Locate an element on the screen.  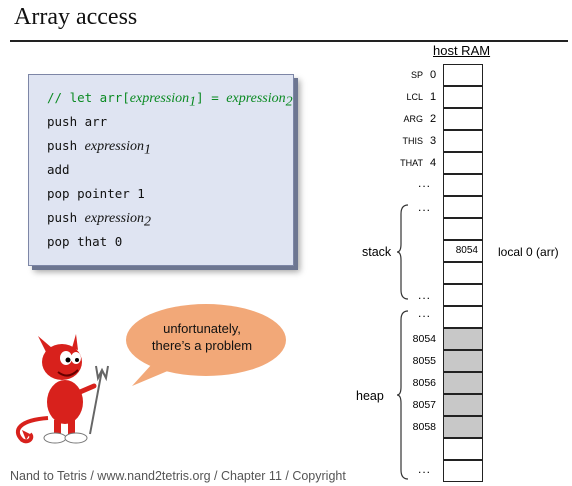
title-divider is located at coordinates (289, 41).